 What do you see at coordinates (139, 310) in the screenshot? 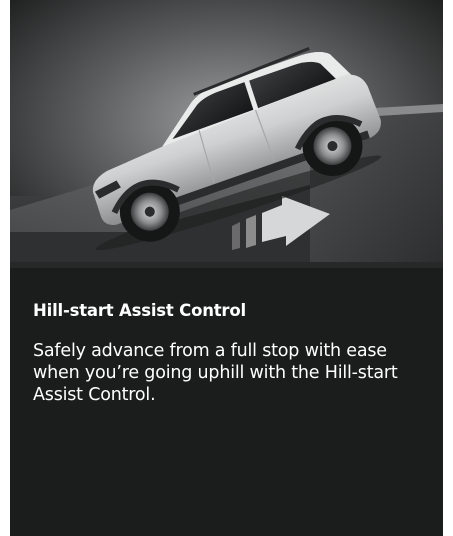
I see `feature-title: Hill-start Assist Control` at bounding box center [139, 310].